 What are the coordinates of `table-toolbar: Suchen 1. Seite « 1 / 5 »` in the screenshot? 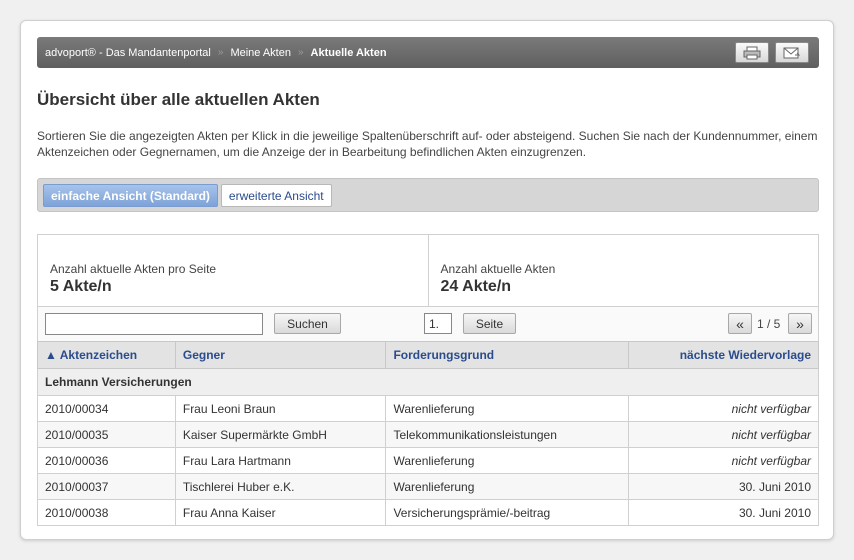 It's located at (428, 324).